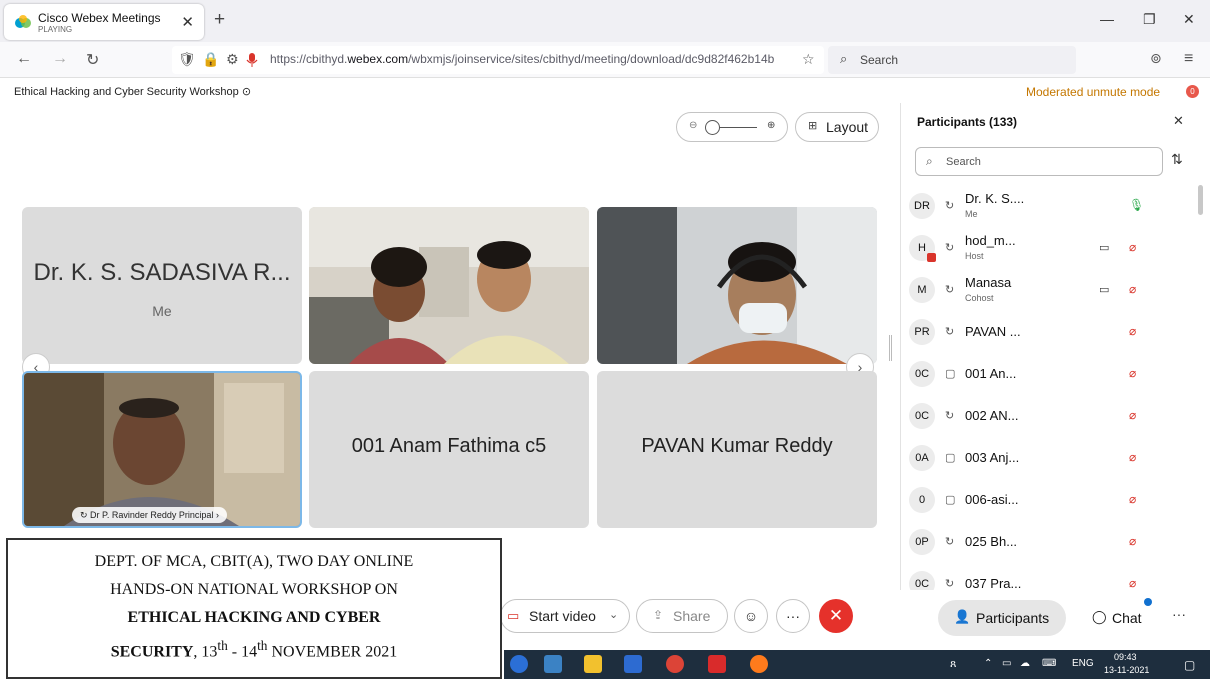 This screenshot has height=679, width=1210. What do you see at coordinates (1107, 19) in the screenshot?
I see `minimize-icon: —` at bounding box center [1107, 19].